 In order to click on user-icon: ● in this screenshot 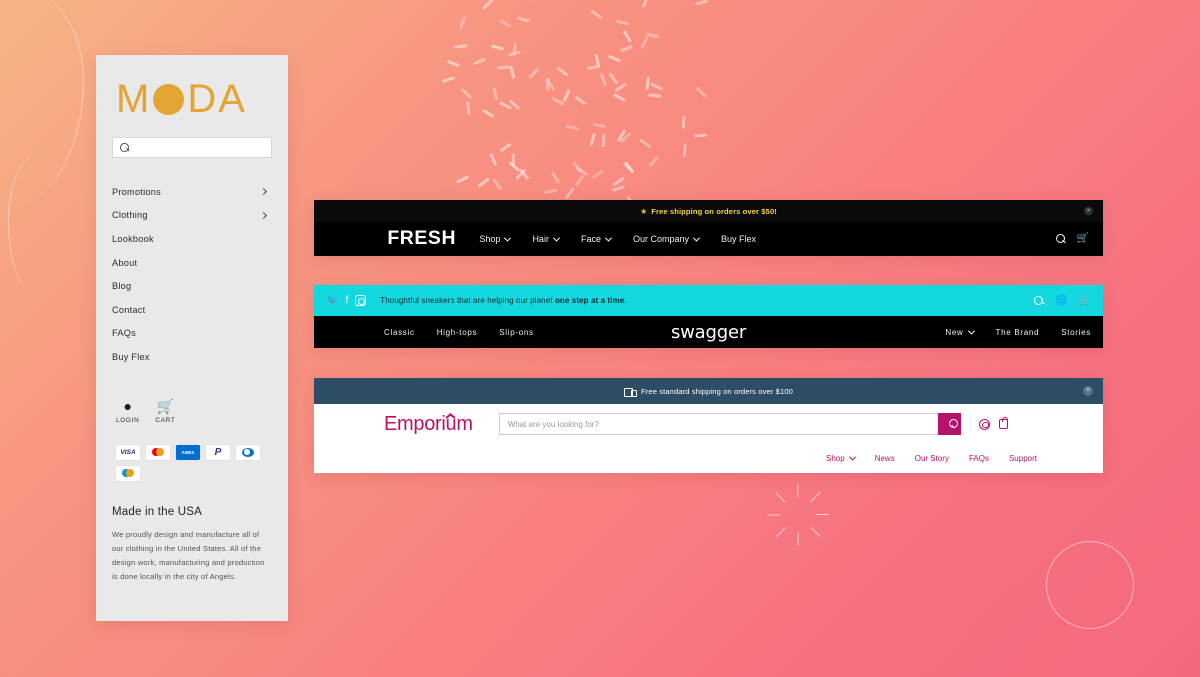, I will do `click(127, 405)`.